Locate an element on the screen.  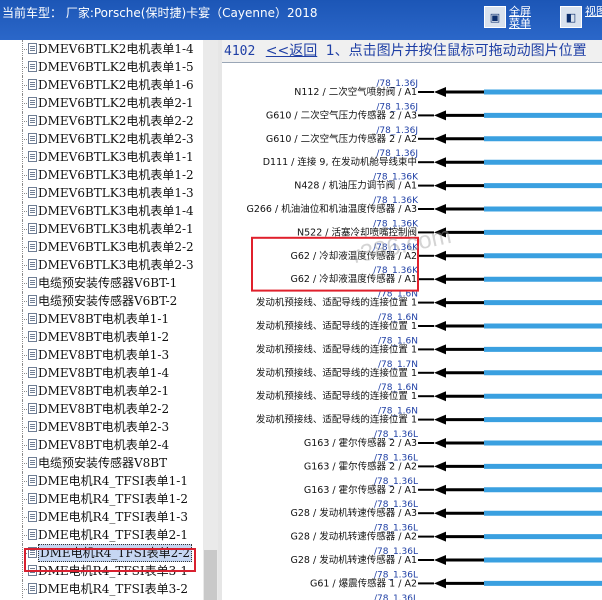
fullscreen-menu-button: ▣ 全屏菜单 is located at coordinates (509, 18).